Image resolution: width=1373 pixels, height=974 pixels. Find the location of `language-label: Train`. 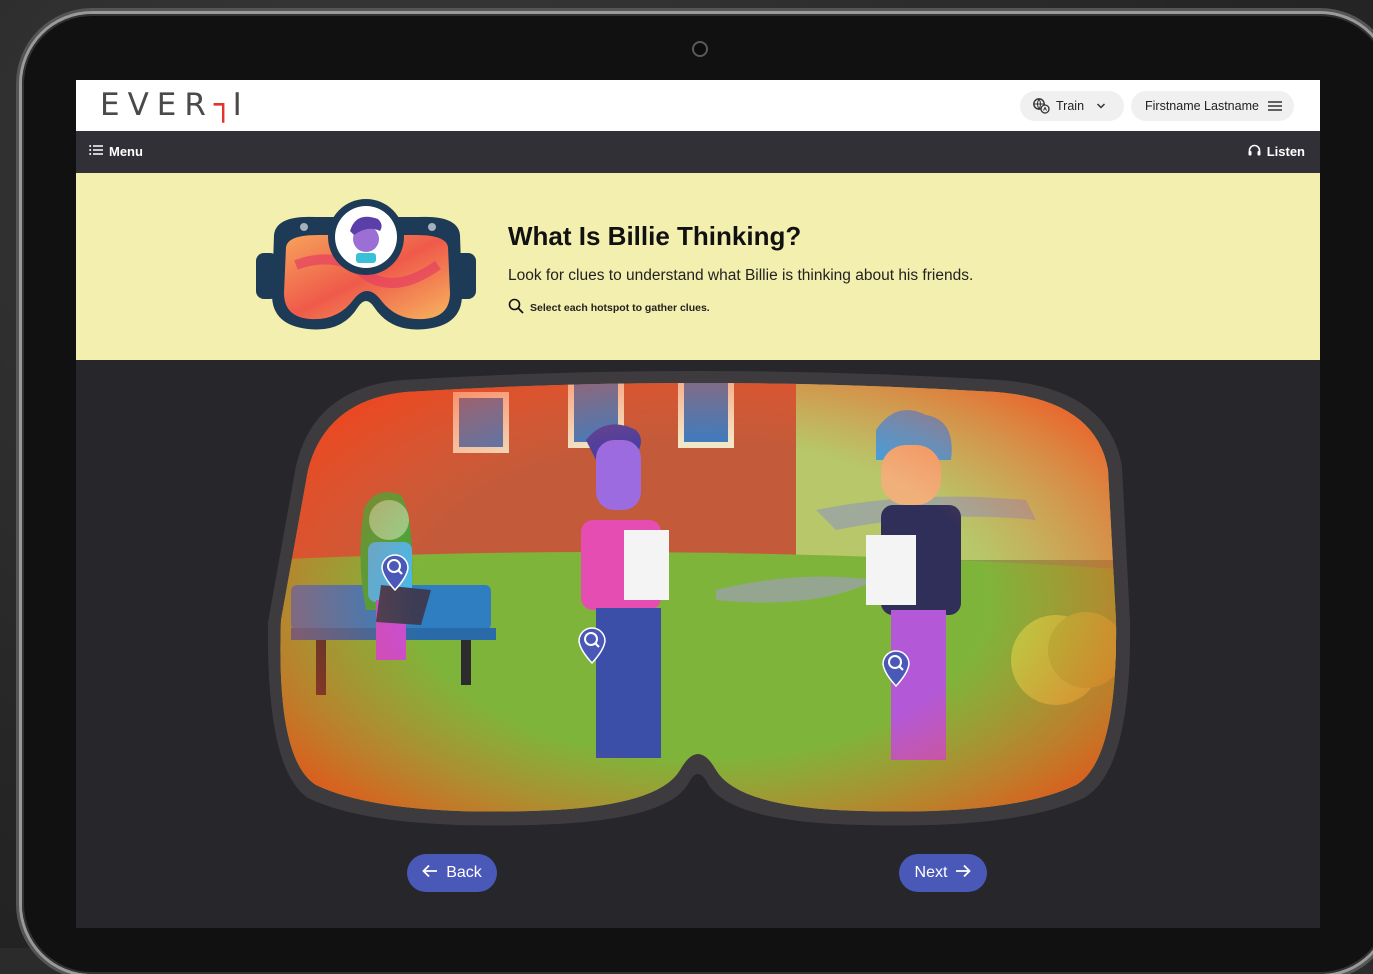

language-label: Train is located at coordinates (1070, 106).